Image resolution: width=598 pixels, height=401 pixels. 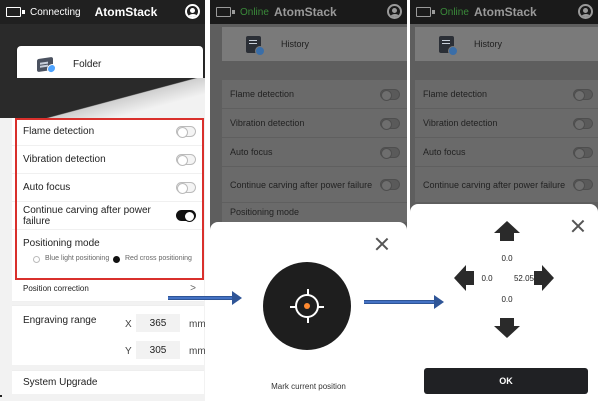 I want to click on connection-status: Connecting, so click(x=55, y=12).